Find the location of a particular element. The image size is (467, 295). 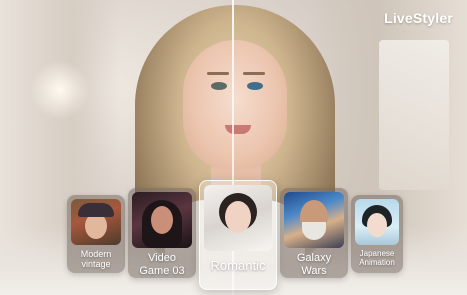

style-card-galaxy-wars: Galaxy Wars is located at coordinates (314, 233).